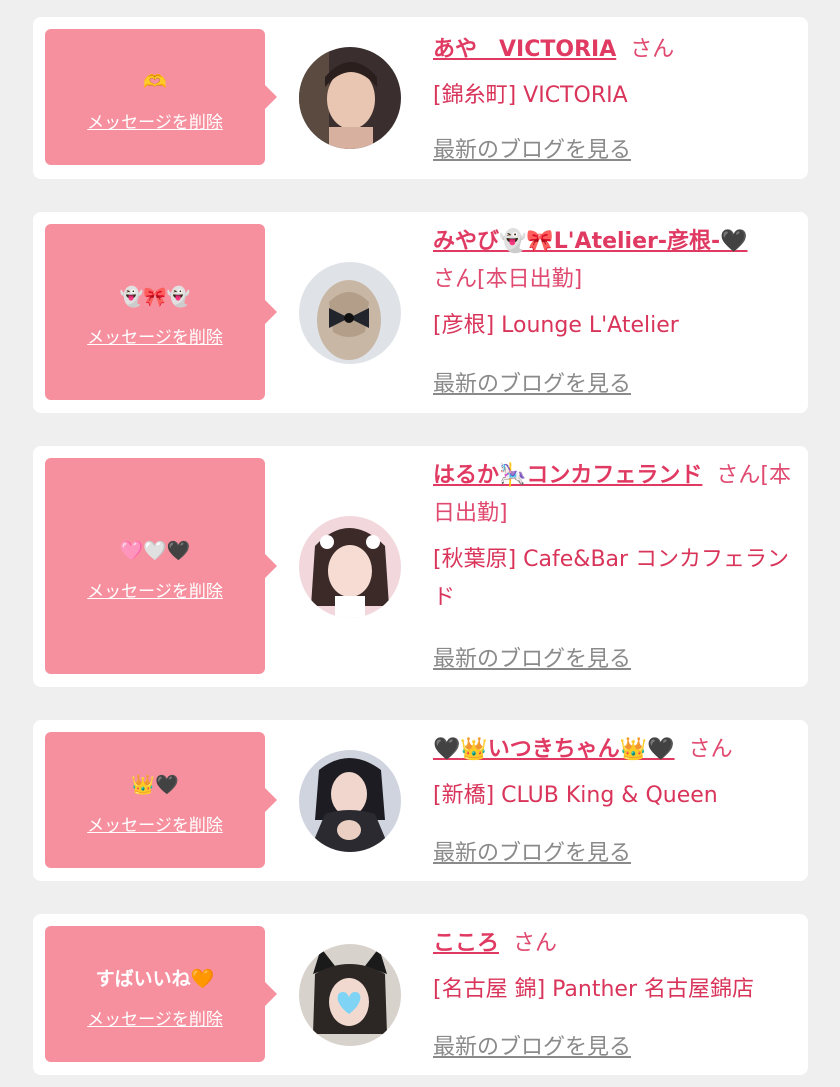 The image size is (840, 1087). I want to click on message-text: 👑🖤, so click(155, 784).